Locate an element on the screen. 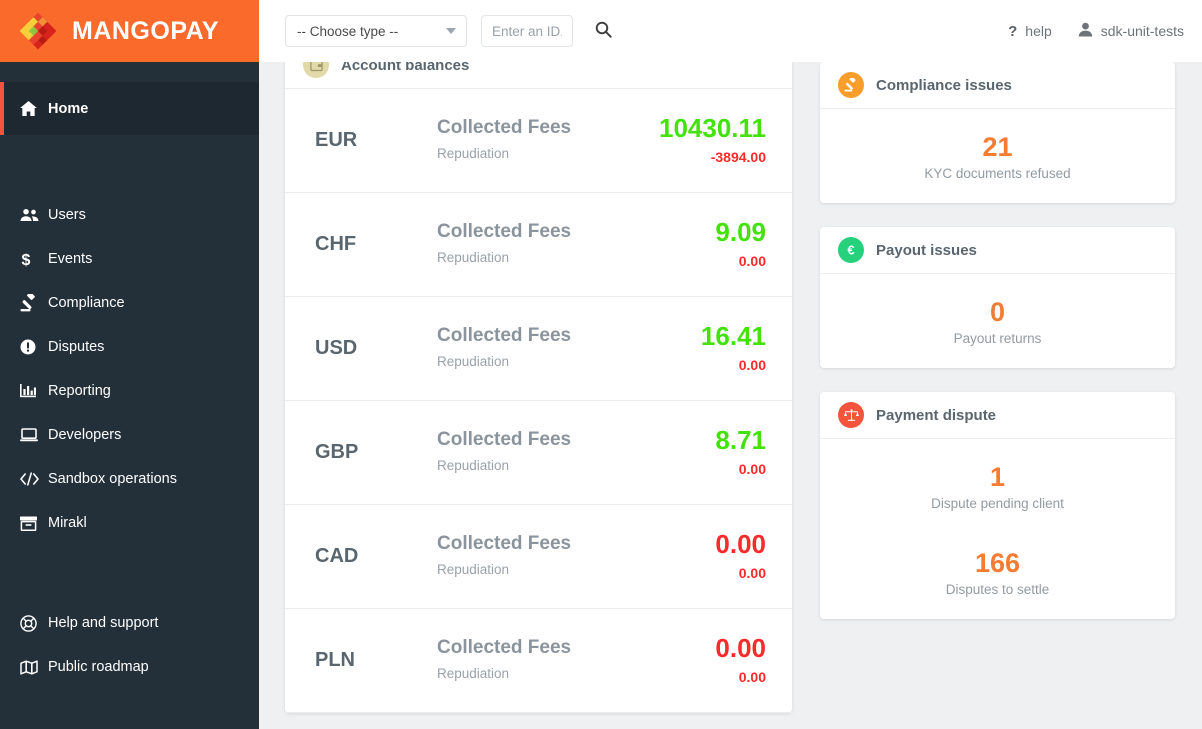 The image size is (1202, 729). account-balances-header: Account balances is located at coordinates (538, 75).